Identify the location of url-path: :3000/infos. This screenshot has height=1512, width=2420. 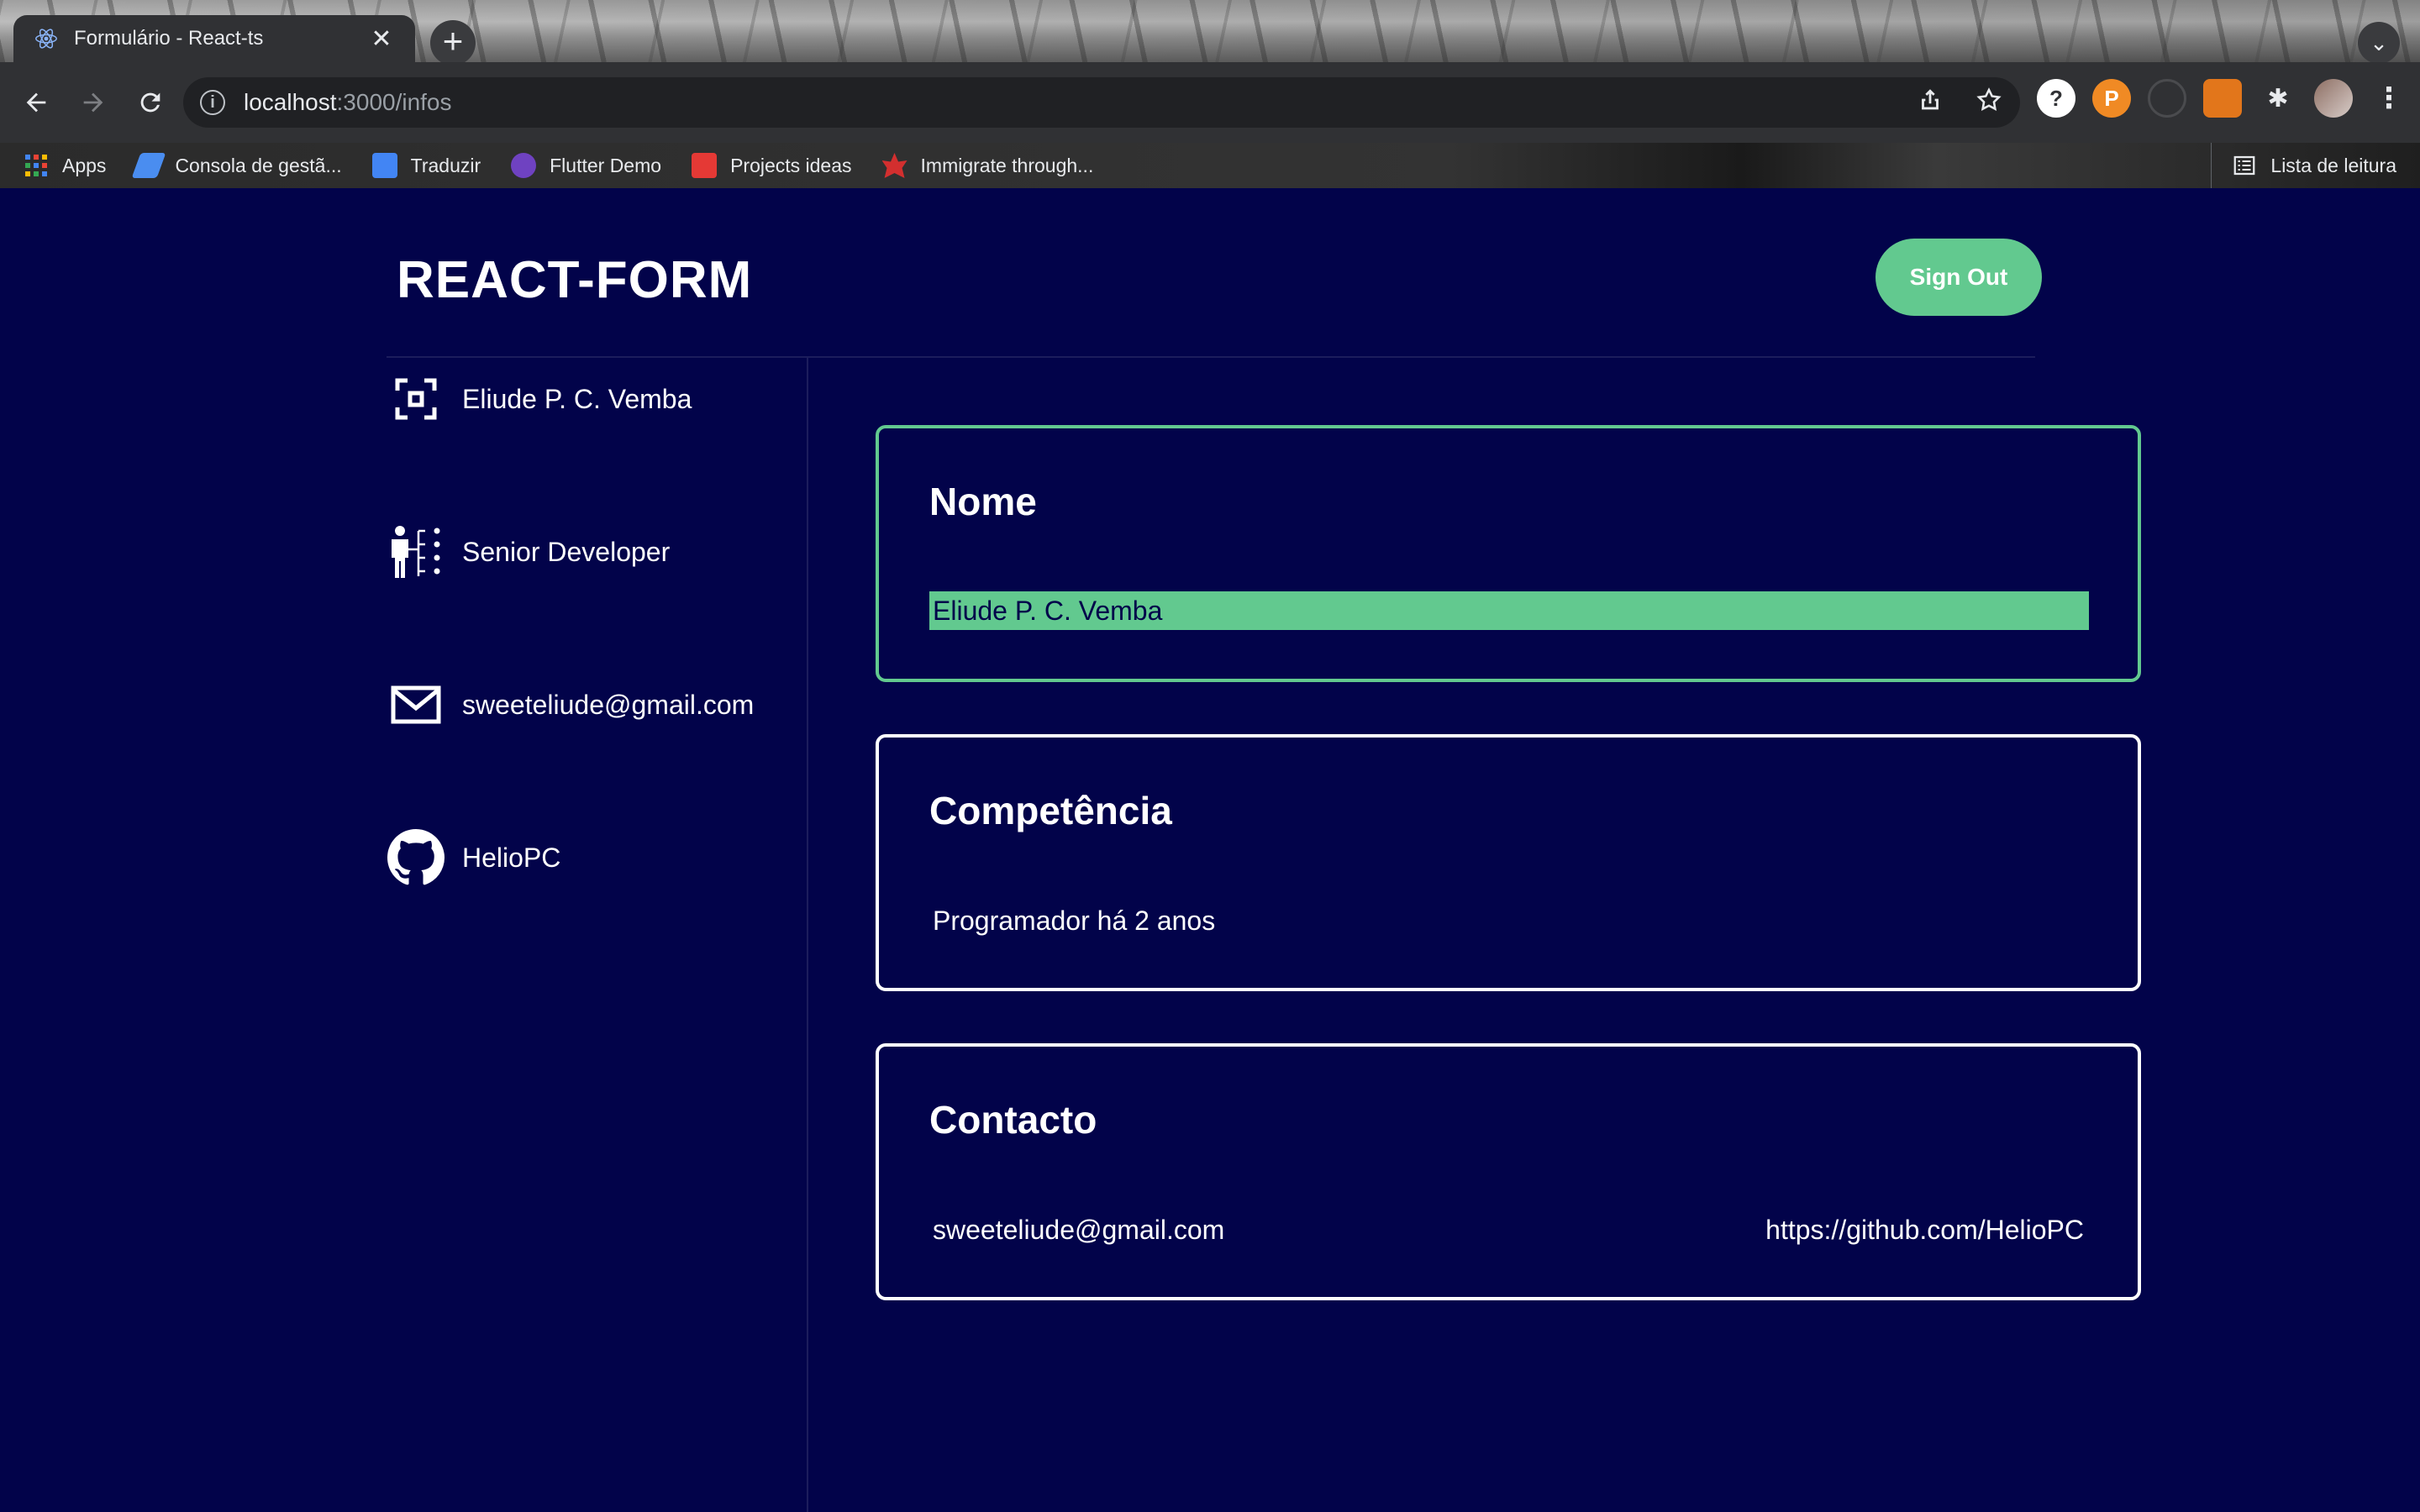
(394, 102).